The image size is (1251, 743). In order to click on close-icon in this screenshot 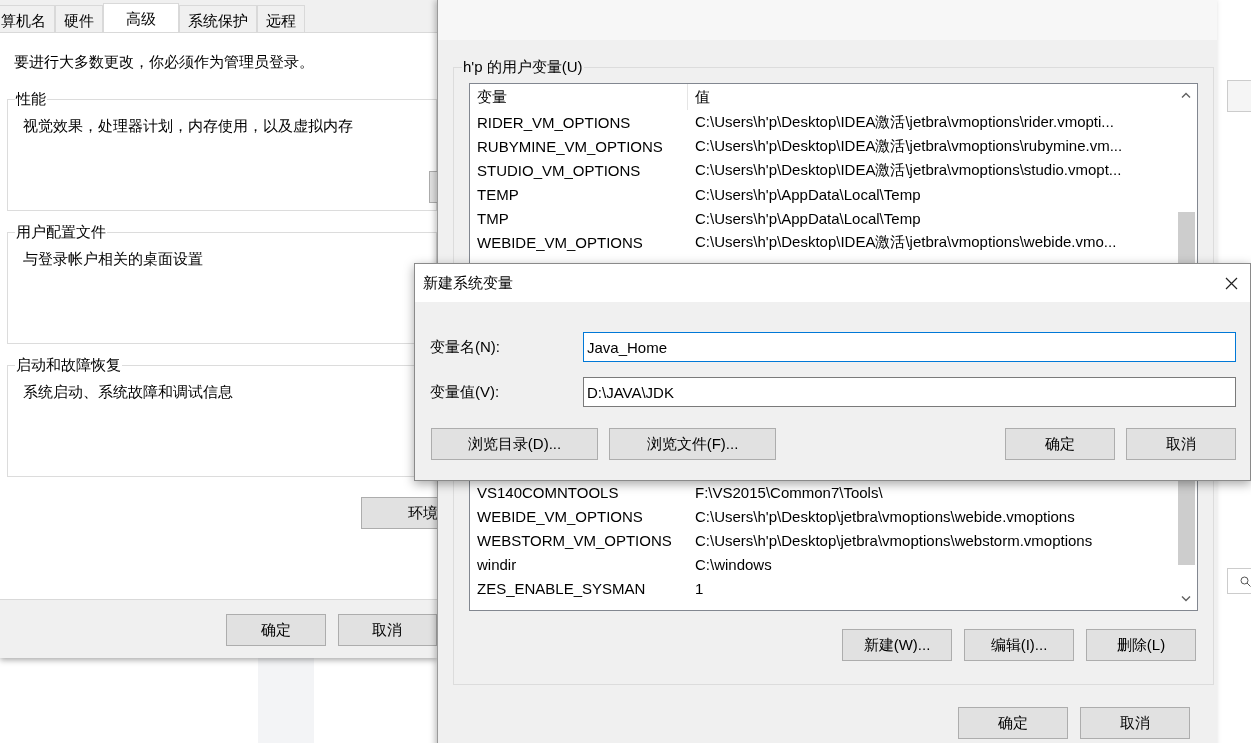, I will do `click(1231, 283)`.